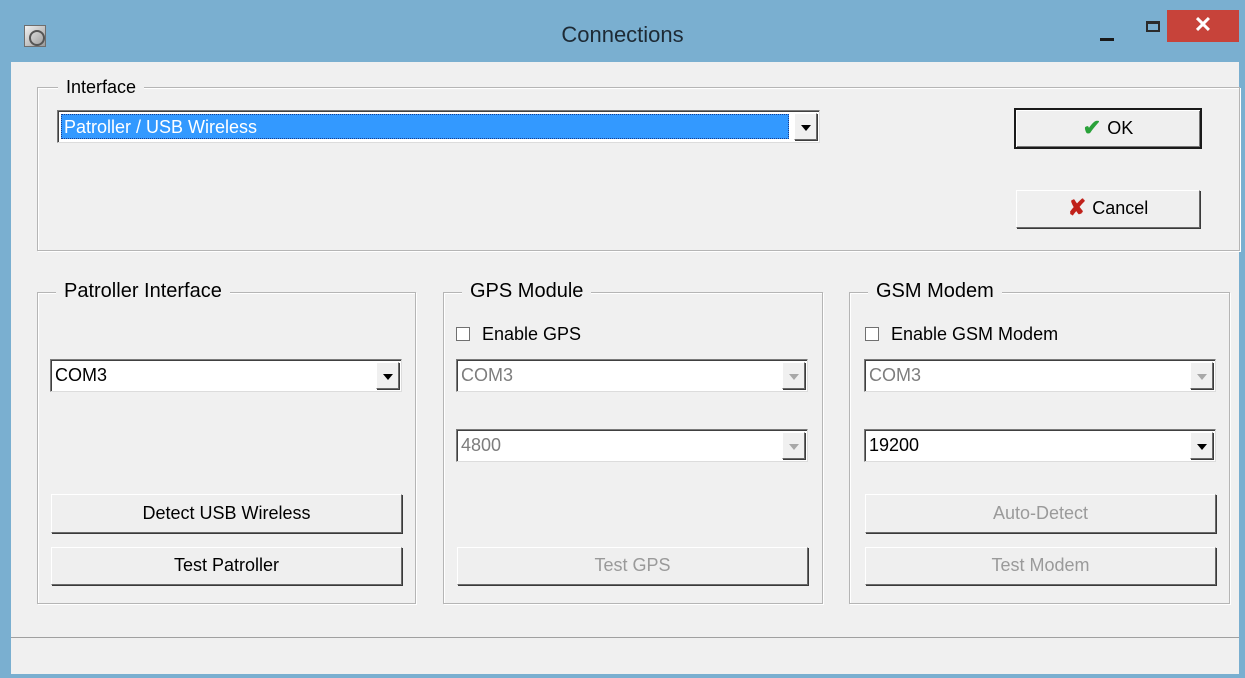 The width and height of the screenshot is (1245, 678). Describe the element at coordinates (527, 291) in the screenshot. I see `gps-module-legend: GPS Module` at that location.